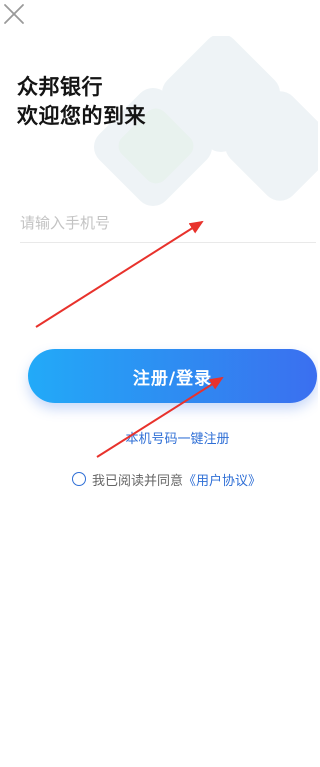  I want to click on agreement-text: 我已阅读并同意, so click(138, 481).